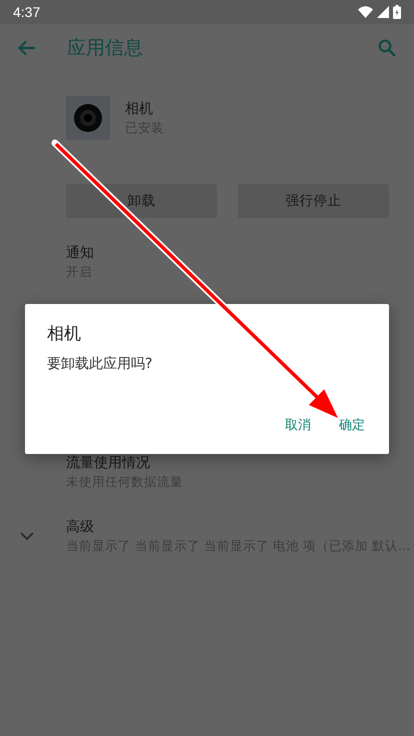  I want to click on signal-icon, so click(383, 12).